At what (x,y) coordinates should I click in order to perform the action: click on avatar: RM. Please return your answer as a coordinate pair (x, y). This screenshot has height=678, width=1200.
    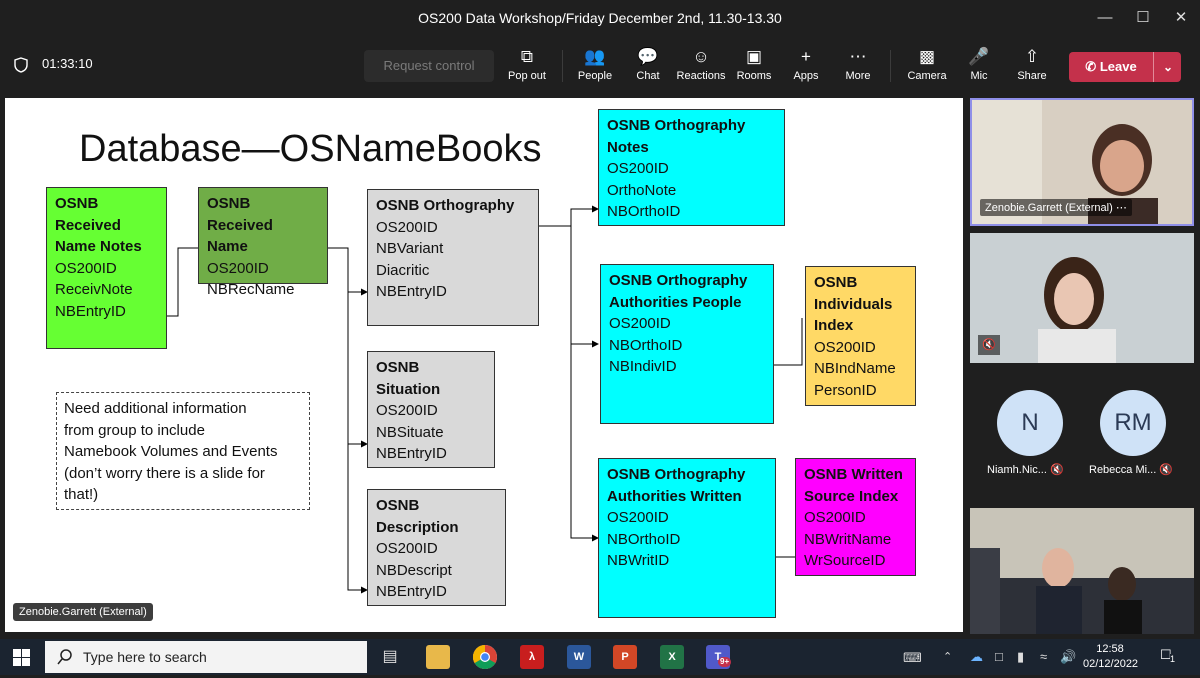
    Looking at the image, I should click on (1133, 423).